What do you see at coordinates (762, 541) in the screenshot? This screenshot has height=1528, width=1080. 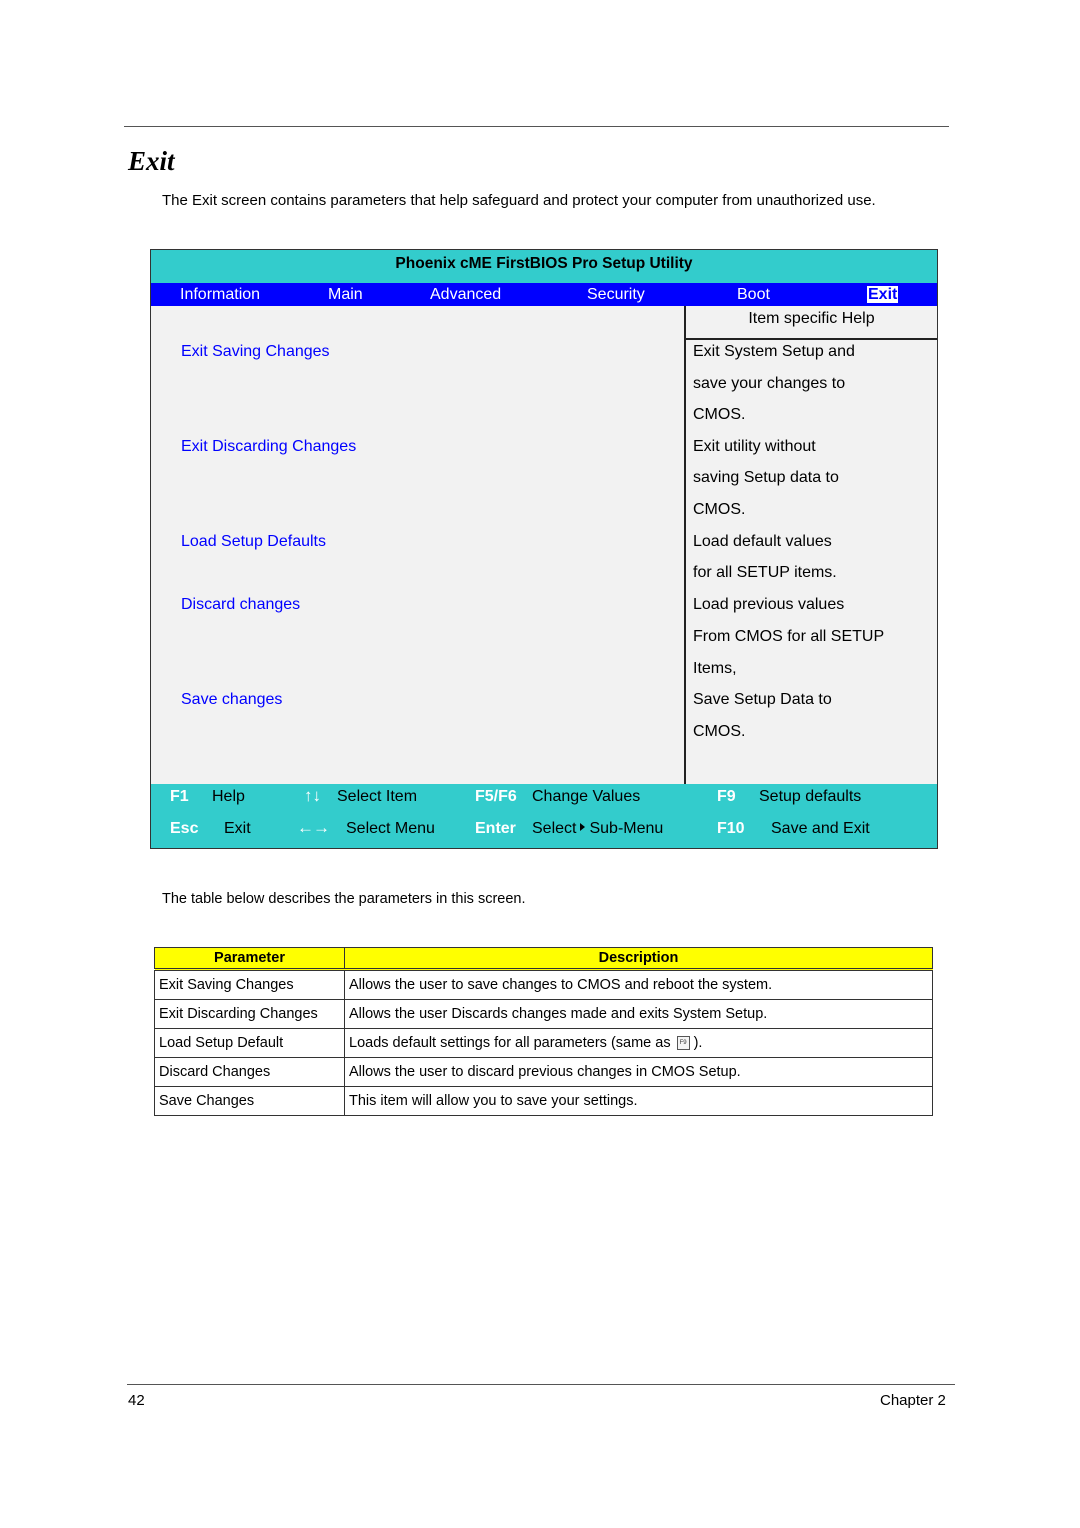 I see `help-text-line: Load default values` at bounding box center [762, 541].